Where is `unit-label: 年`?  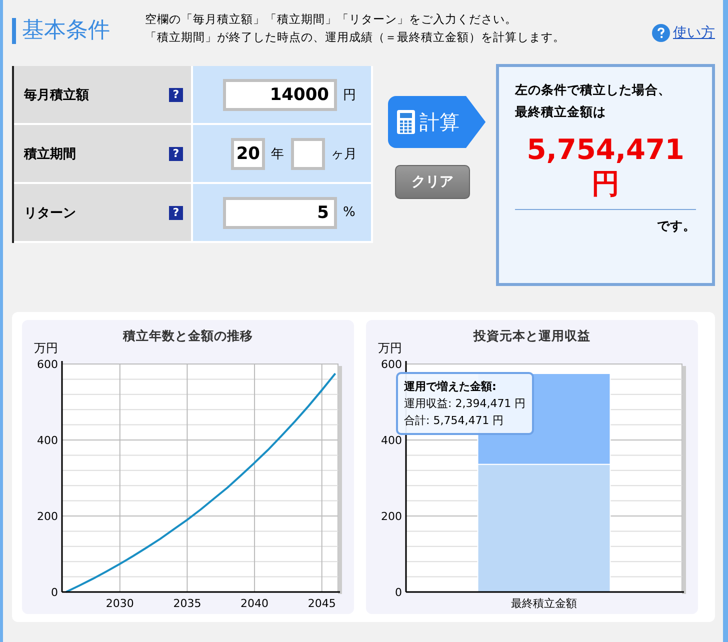 unit-label: 年 is located at coordinates (278, 154).